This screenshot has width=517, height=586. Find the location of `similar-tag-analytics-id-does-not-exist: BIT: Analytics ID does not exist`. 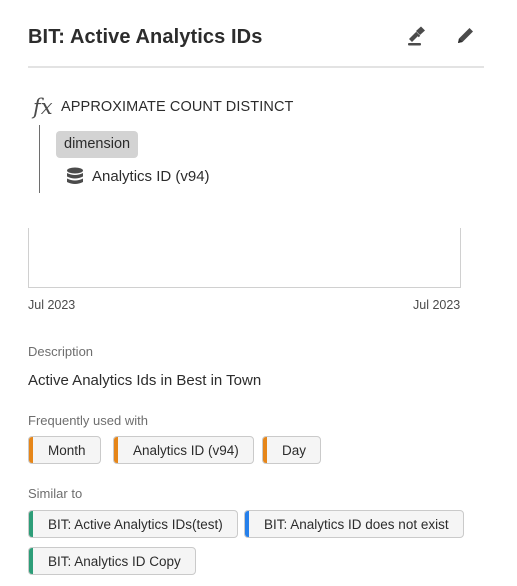

similar-tag-analytics-id-does-not-exist: BIT: Analytics ID does not exist is located at coordinates (354, 524).